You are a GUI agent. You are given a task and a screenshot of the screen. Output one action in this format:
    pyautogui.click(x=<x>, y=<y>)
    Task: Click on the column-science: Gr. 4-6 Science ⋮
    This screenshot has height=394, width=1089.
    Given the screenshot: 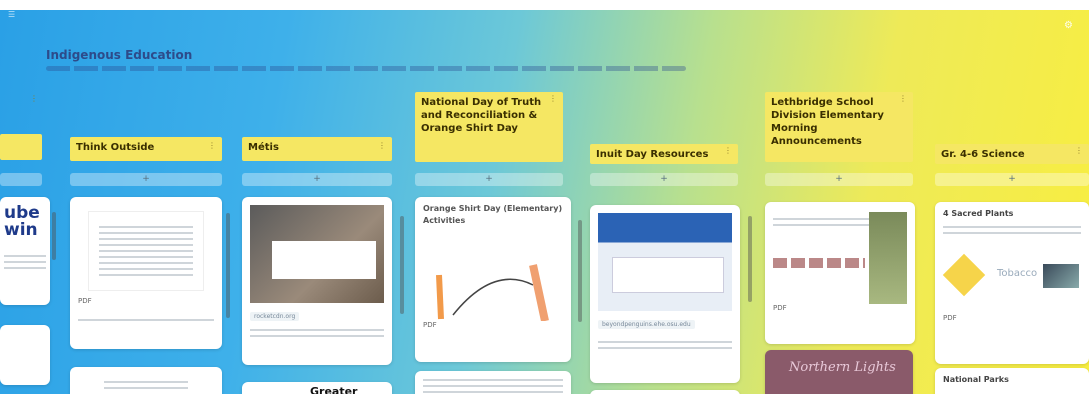 What is the action you would take?
    pyautogui.click(x=1012, y=154)
    